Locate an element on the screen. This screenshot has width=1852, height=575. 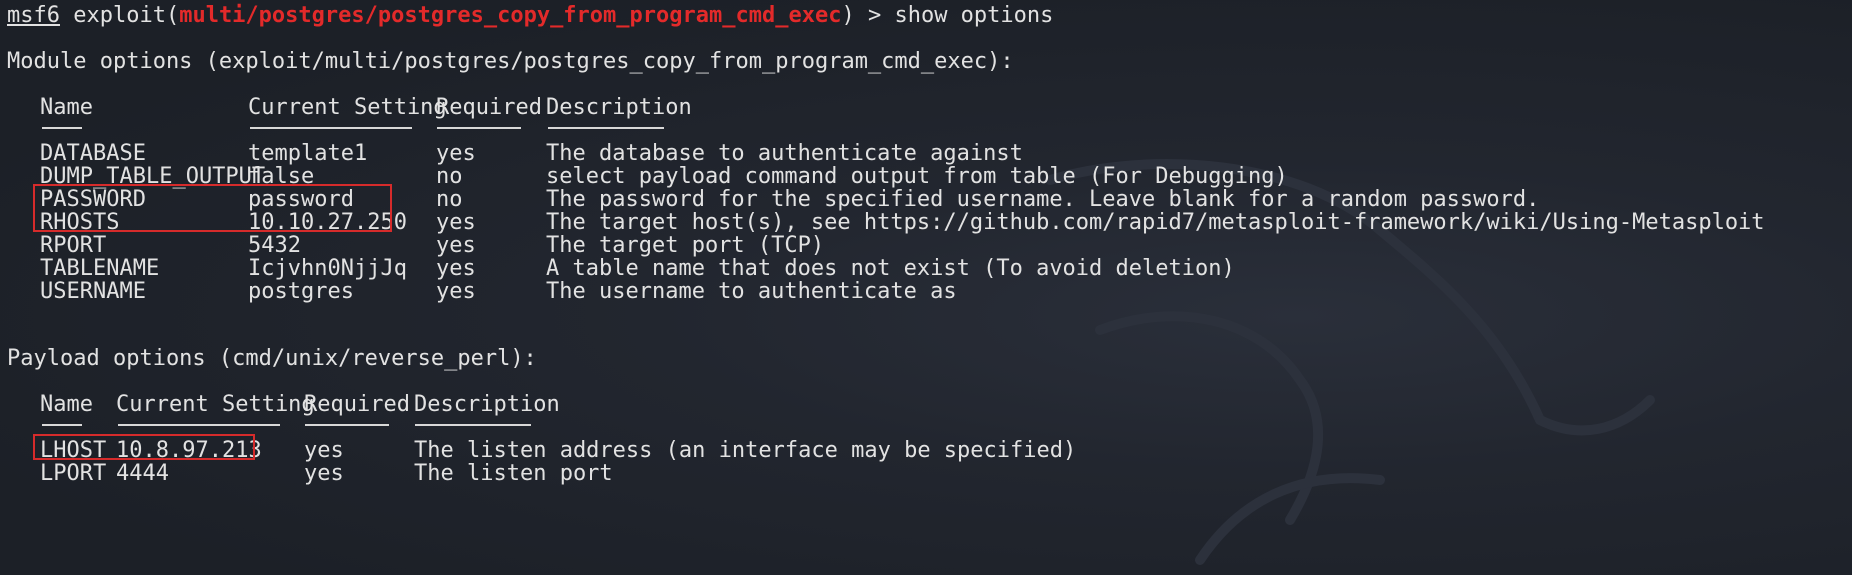
module-col-name: Name is located at coordinates (66, 107).